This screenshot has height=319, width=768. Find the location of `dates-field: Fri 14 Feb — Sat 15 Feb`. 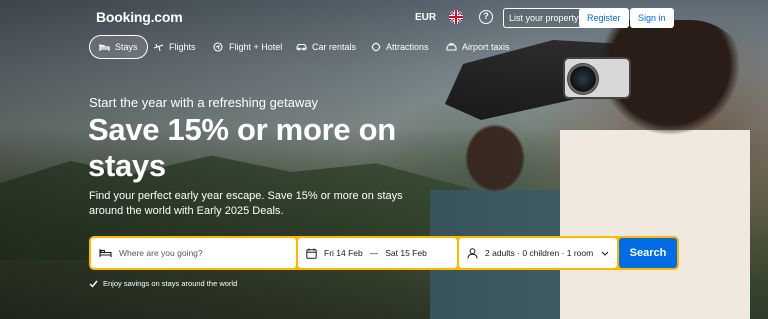

dates-field: Fri 14 Feb — Sat 15 Feb is located at coordinates (377, 253).